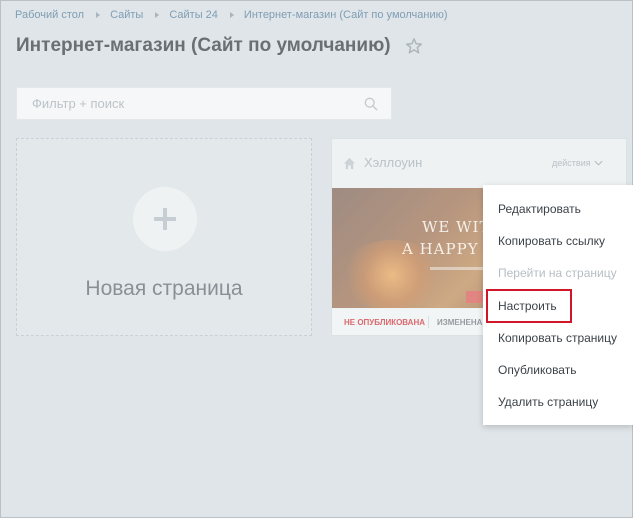 The height and width of the screenshot is (518, 633). What do you see at coordinates (571, 163) in the screenshot?
I see `actions-label: действия` at bounding box center [571, 163].